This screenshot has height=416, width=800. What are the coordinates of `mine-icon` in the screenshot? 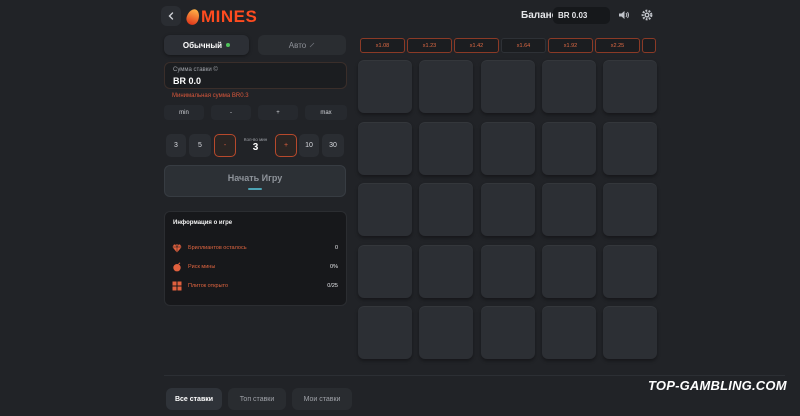 It's located at (176, 267).